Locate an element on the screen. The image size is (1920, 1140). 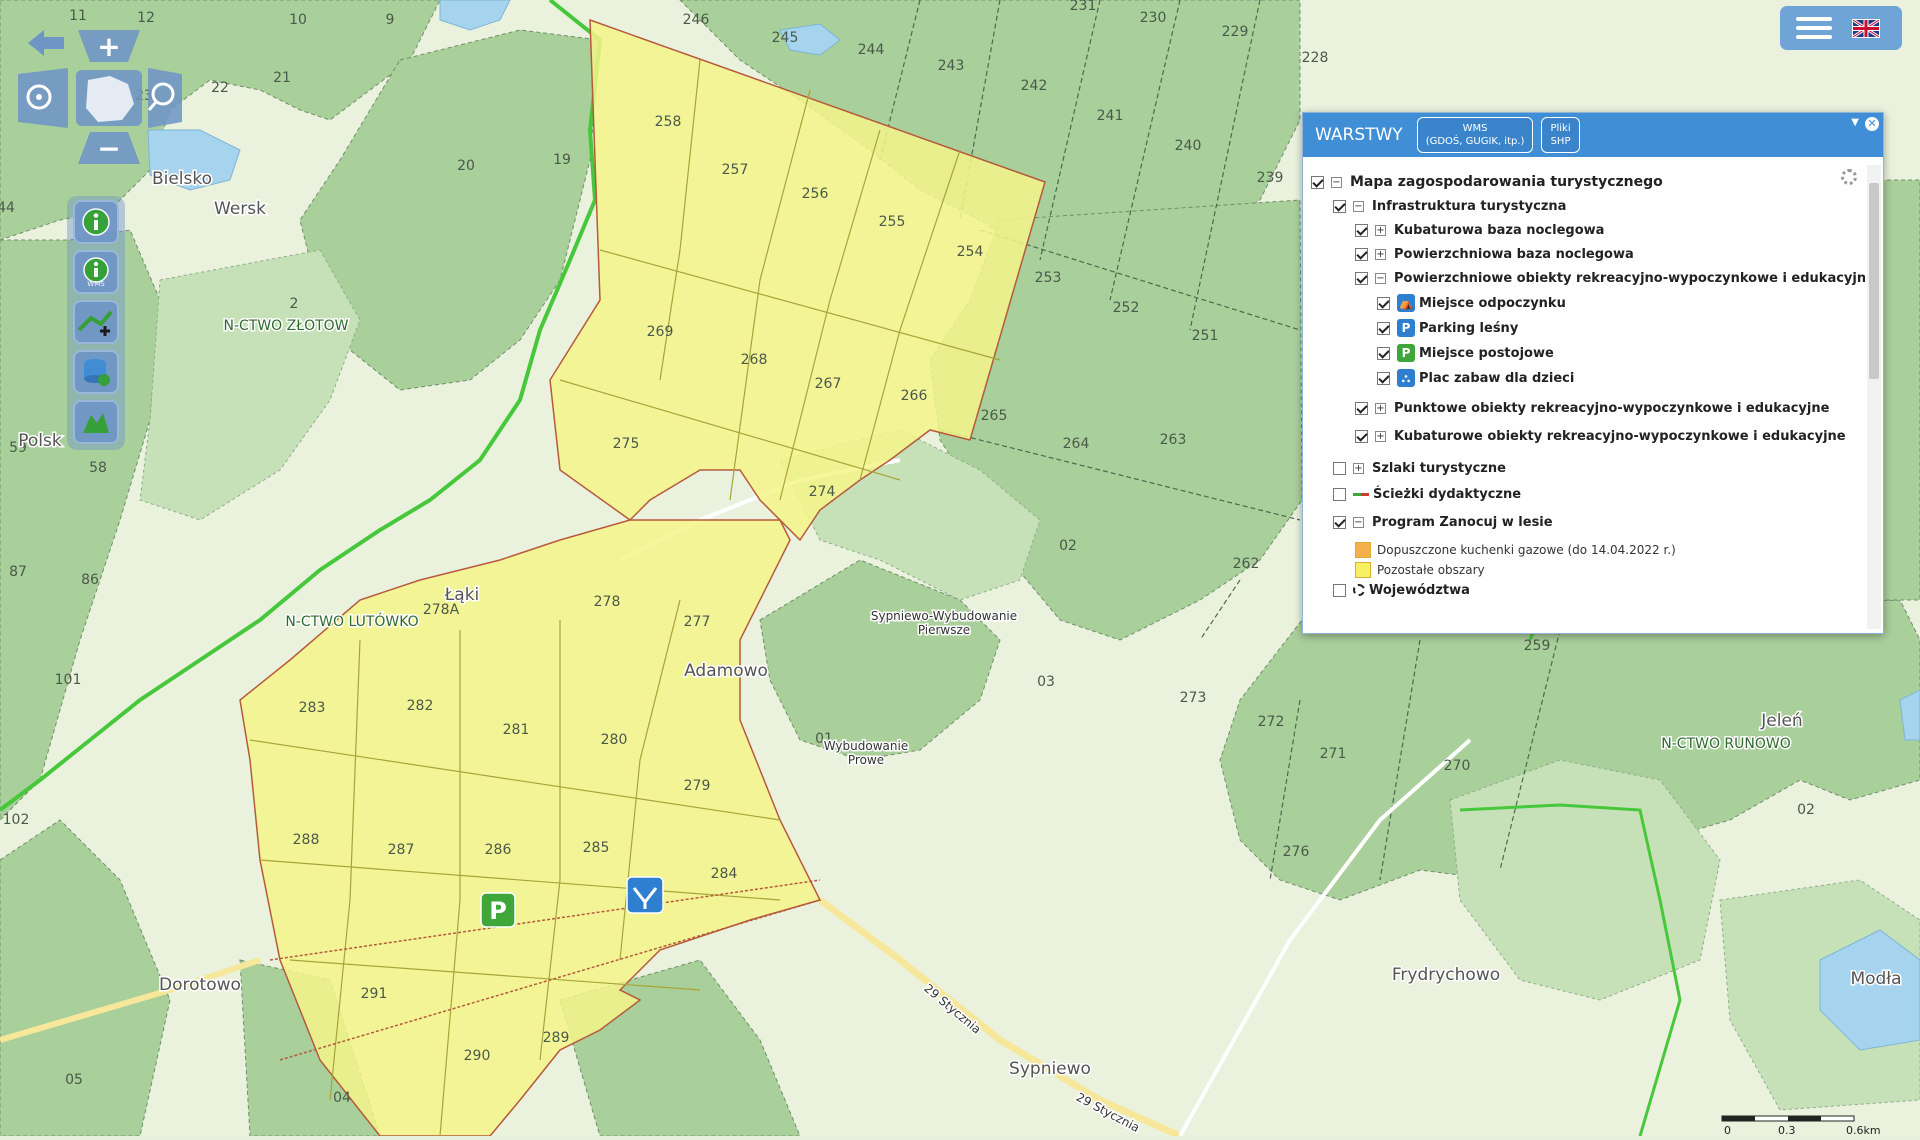
wms-button-line1: WMS is located at coordinates (1475, 128).